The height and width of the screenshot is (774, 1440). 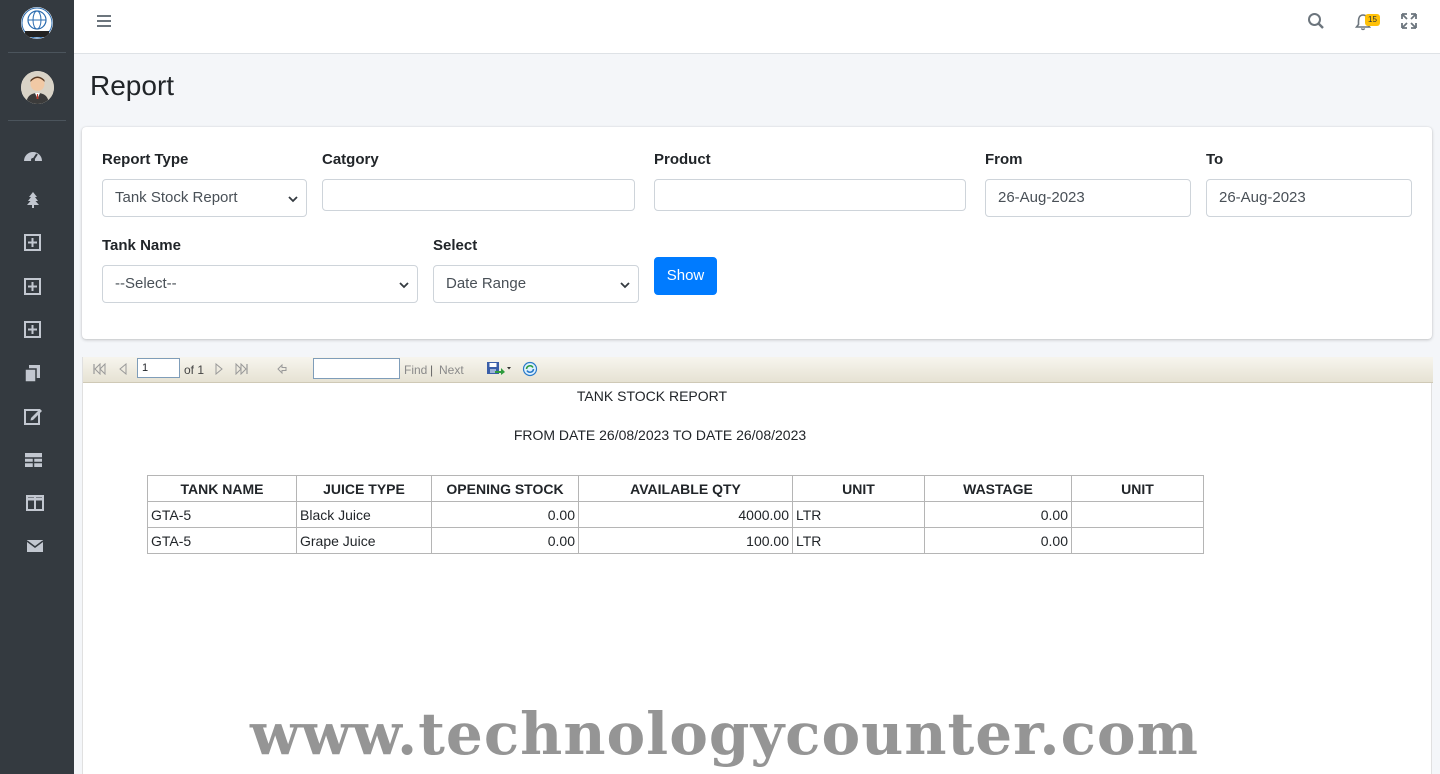 What do you see at coordinates (685, 276) in the screenshot?
I see `show-button: Show` at bounding box center [685, 276].